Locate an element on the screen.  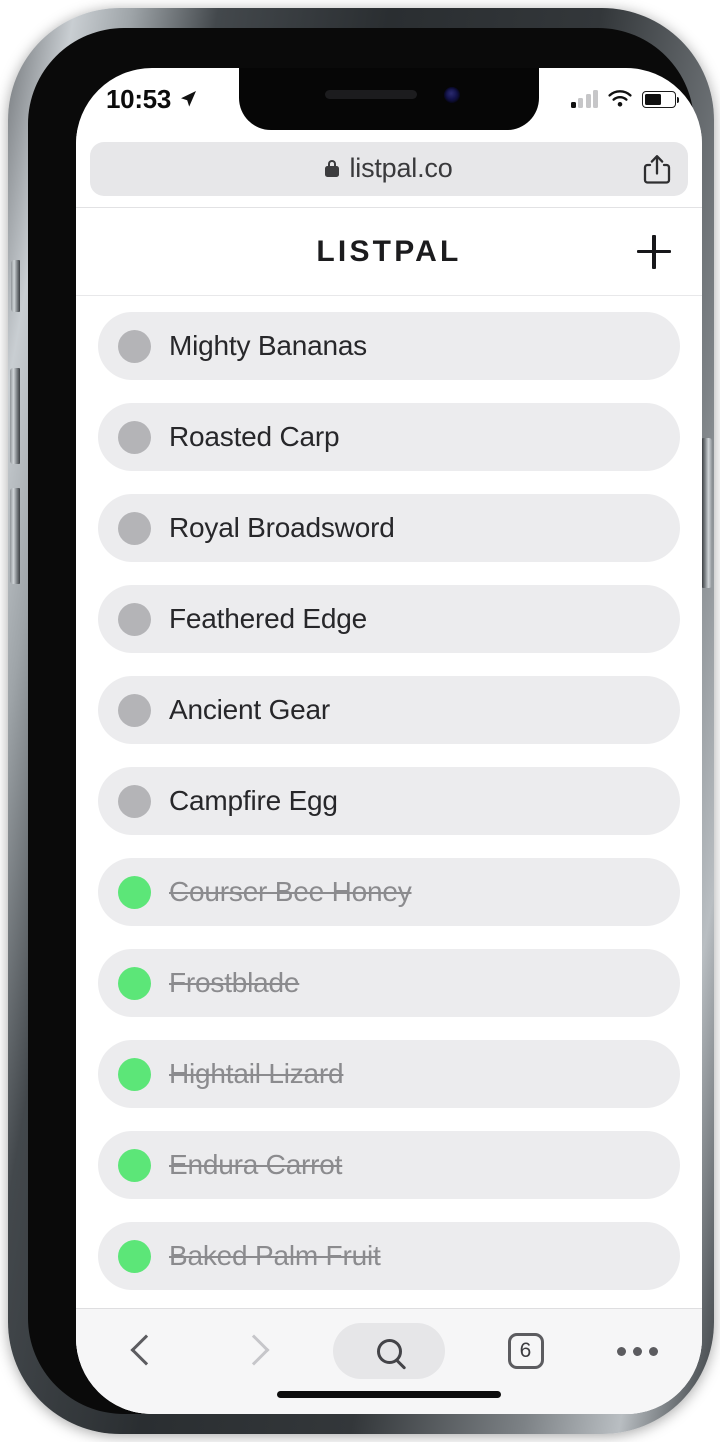
browser-url-bar-container: listpal.co is located at coordinates (389, 169).